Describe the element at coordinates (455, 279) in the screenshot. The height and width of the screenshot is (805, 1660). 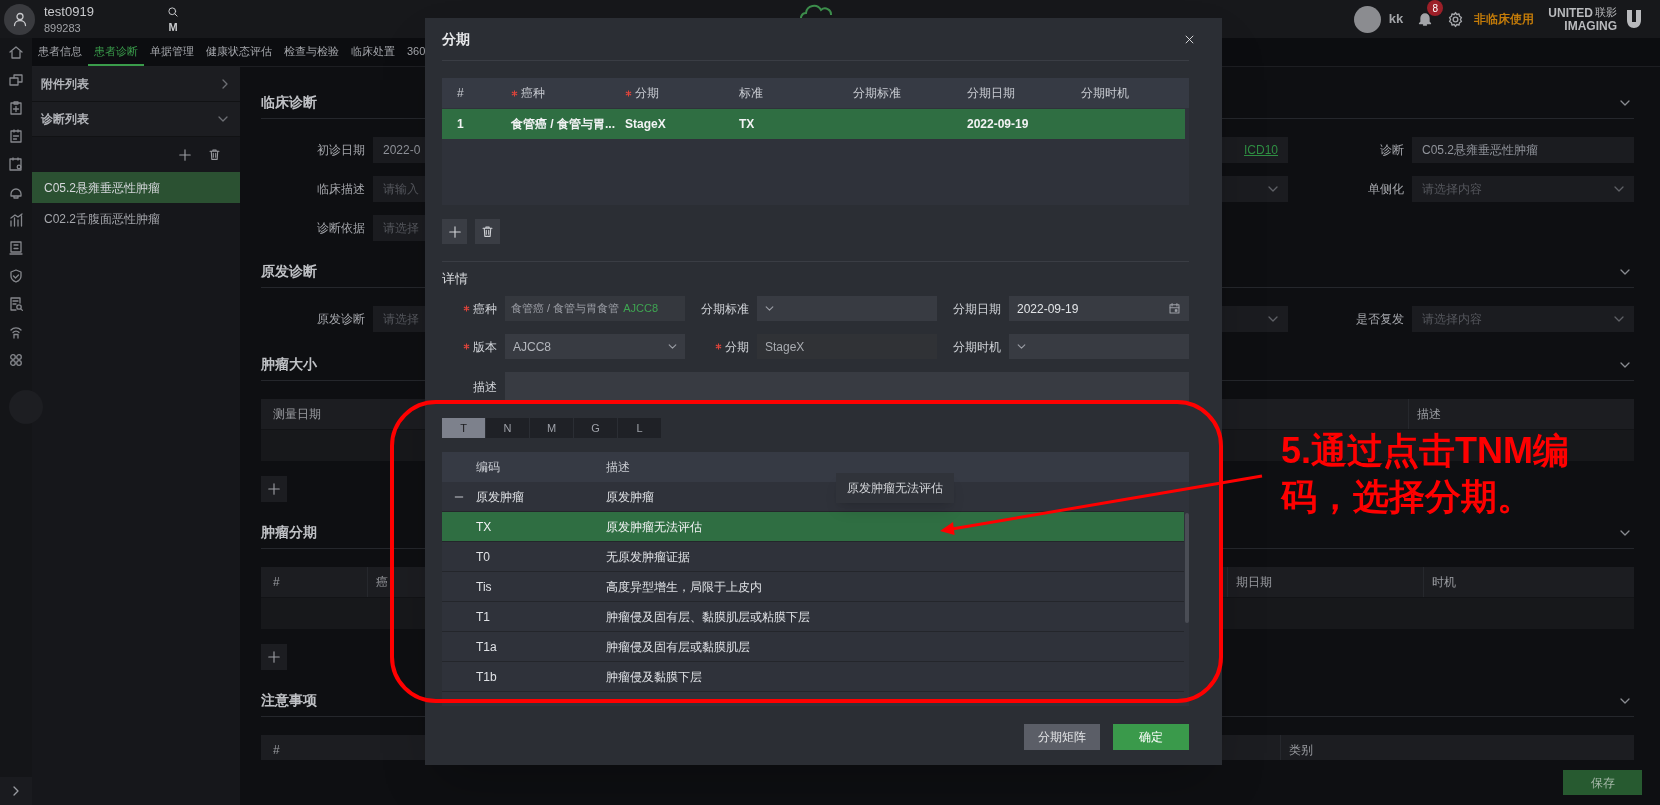
I see `section-title: 详情` at that location.